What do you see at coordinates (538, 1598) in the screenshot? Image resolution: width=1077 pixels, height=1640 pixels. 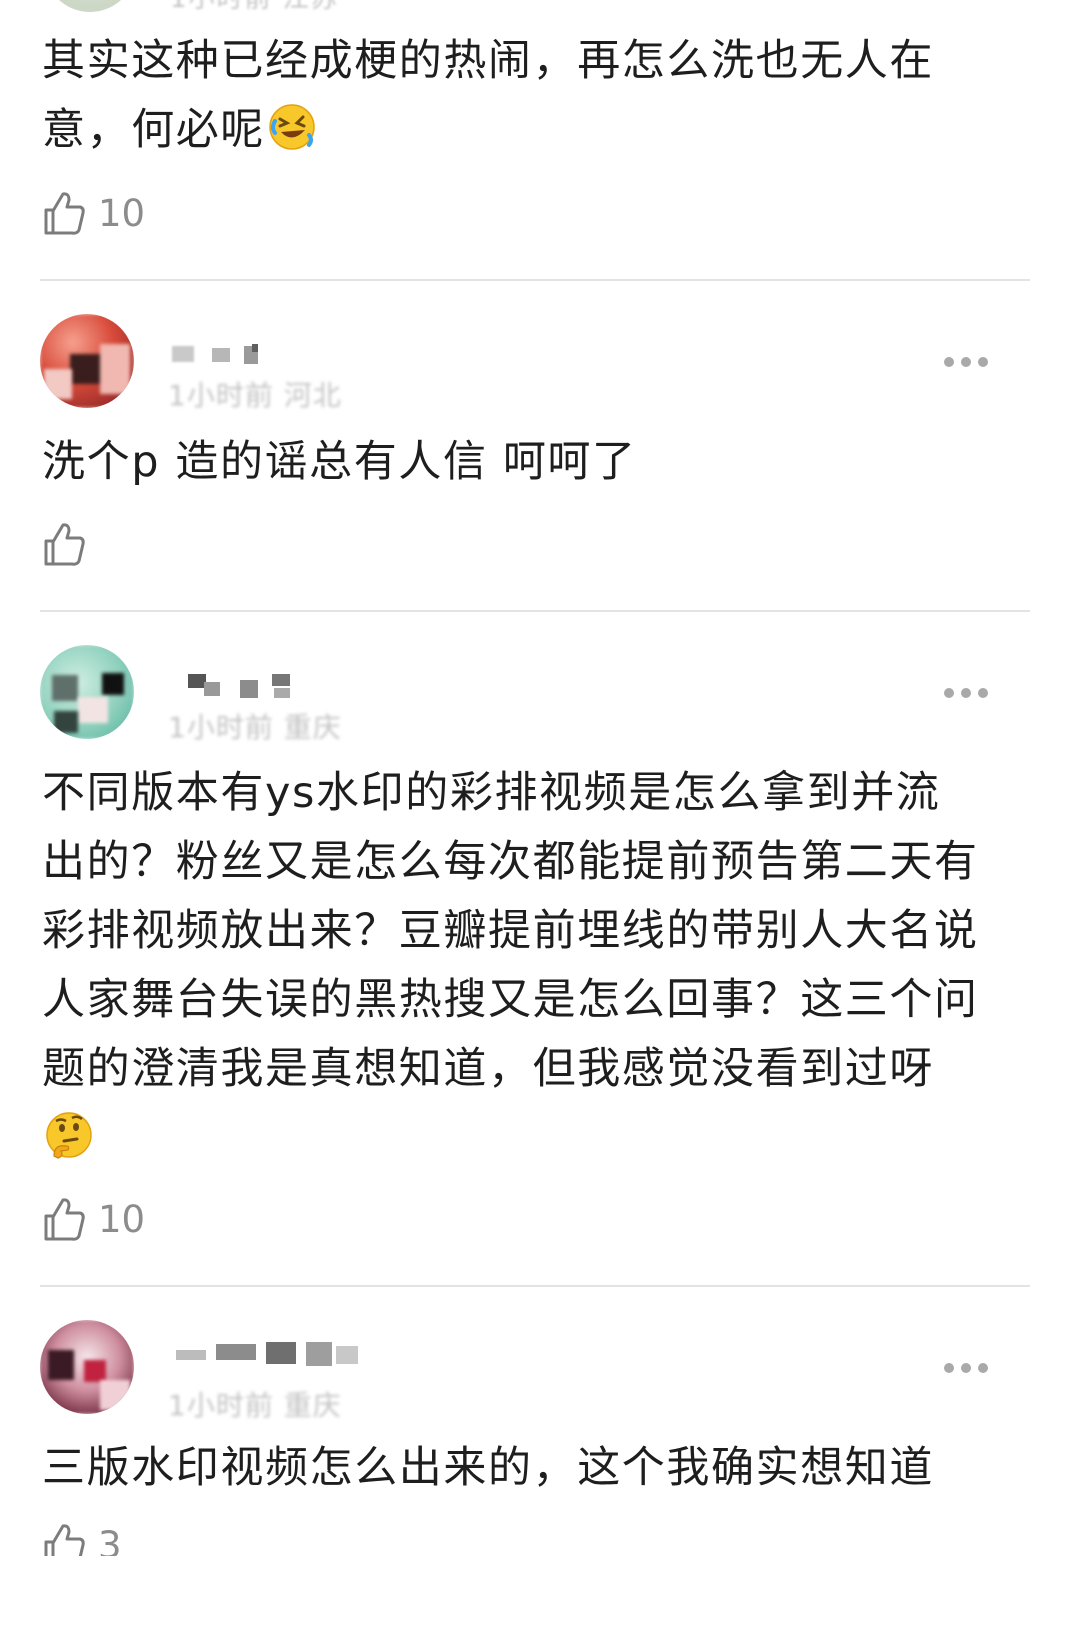 I see `bottom-cutoff` at bounding box center [538, 1598].